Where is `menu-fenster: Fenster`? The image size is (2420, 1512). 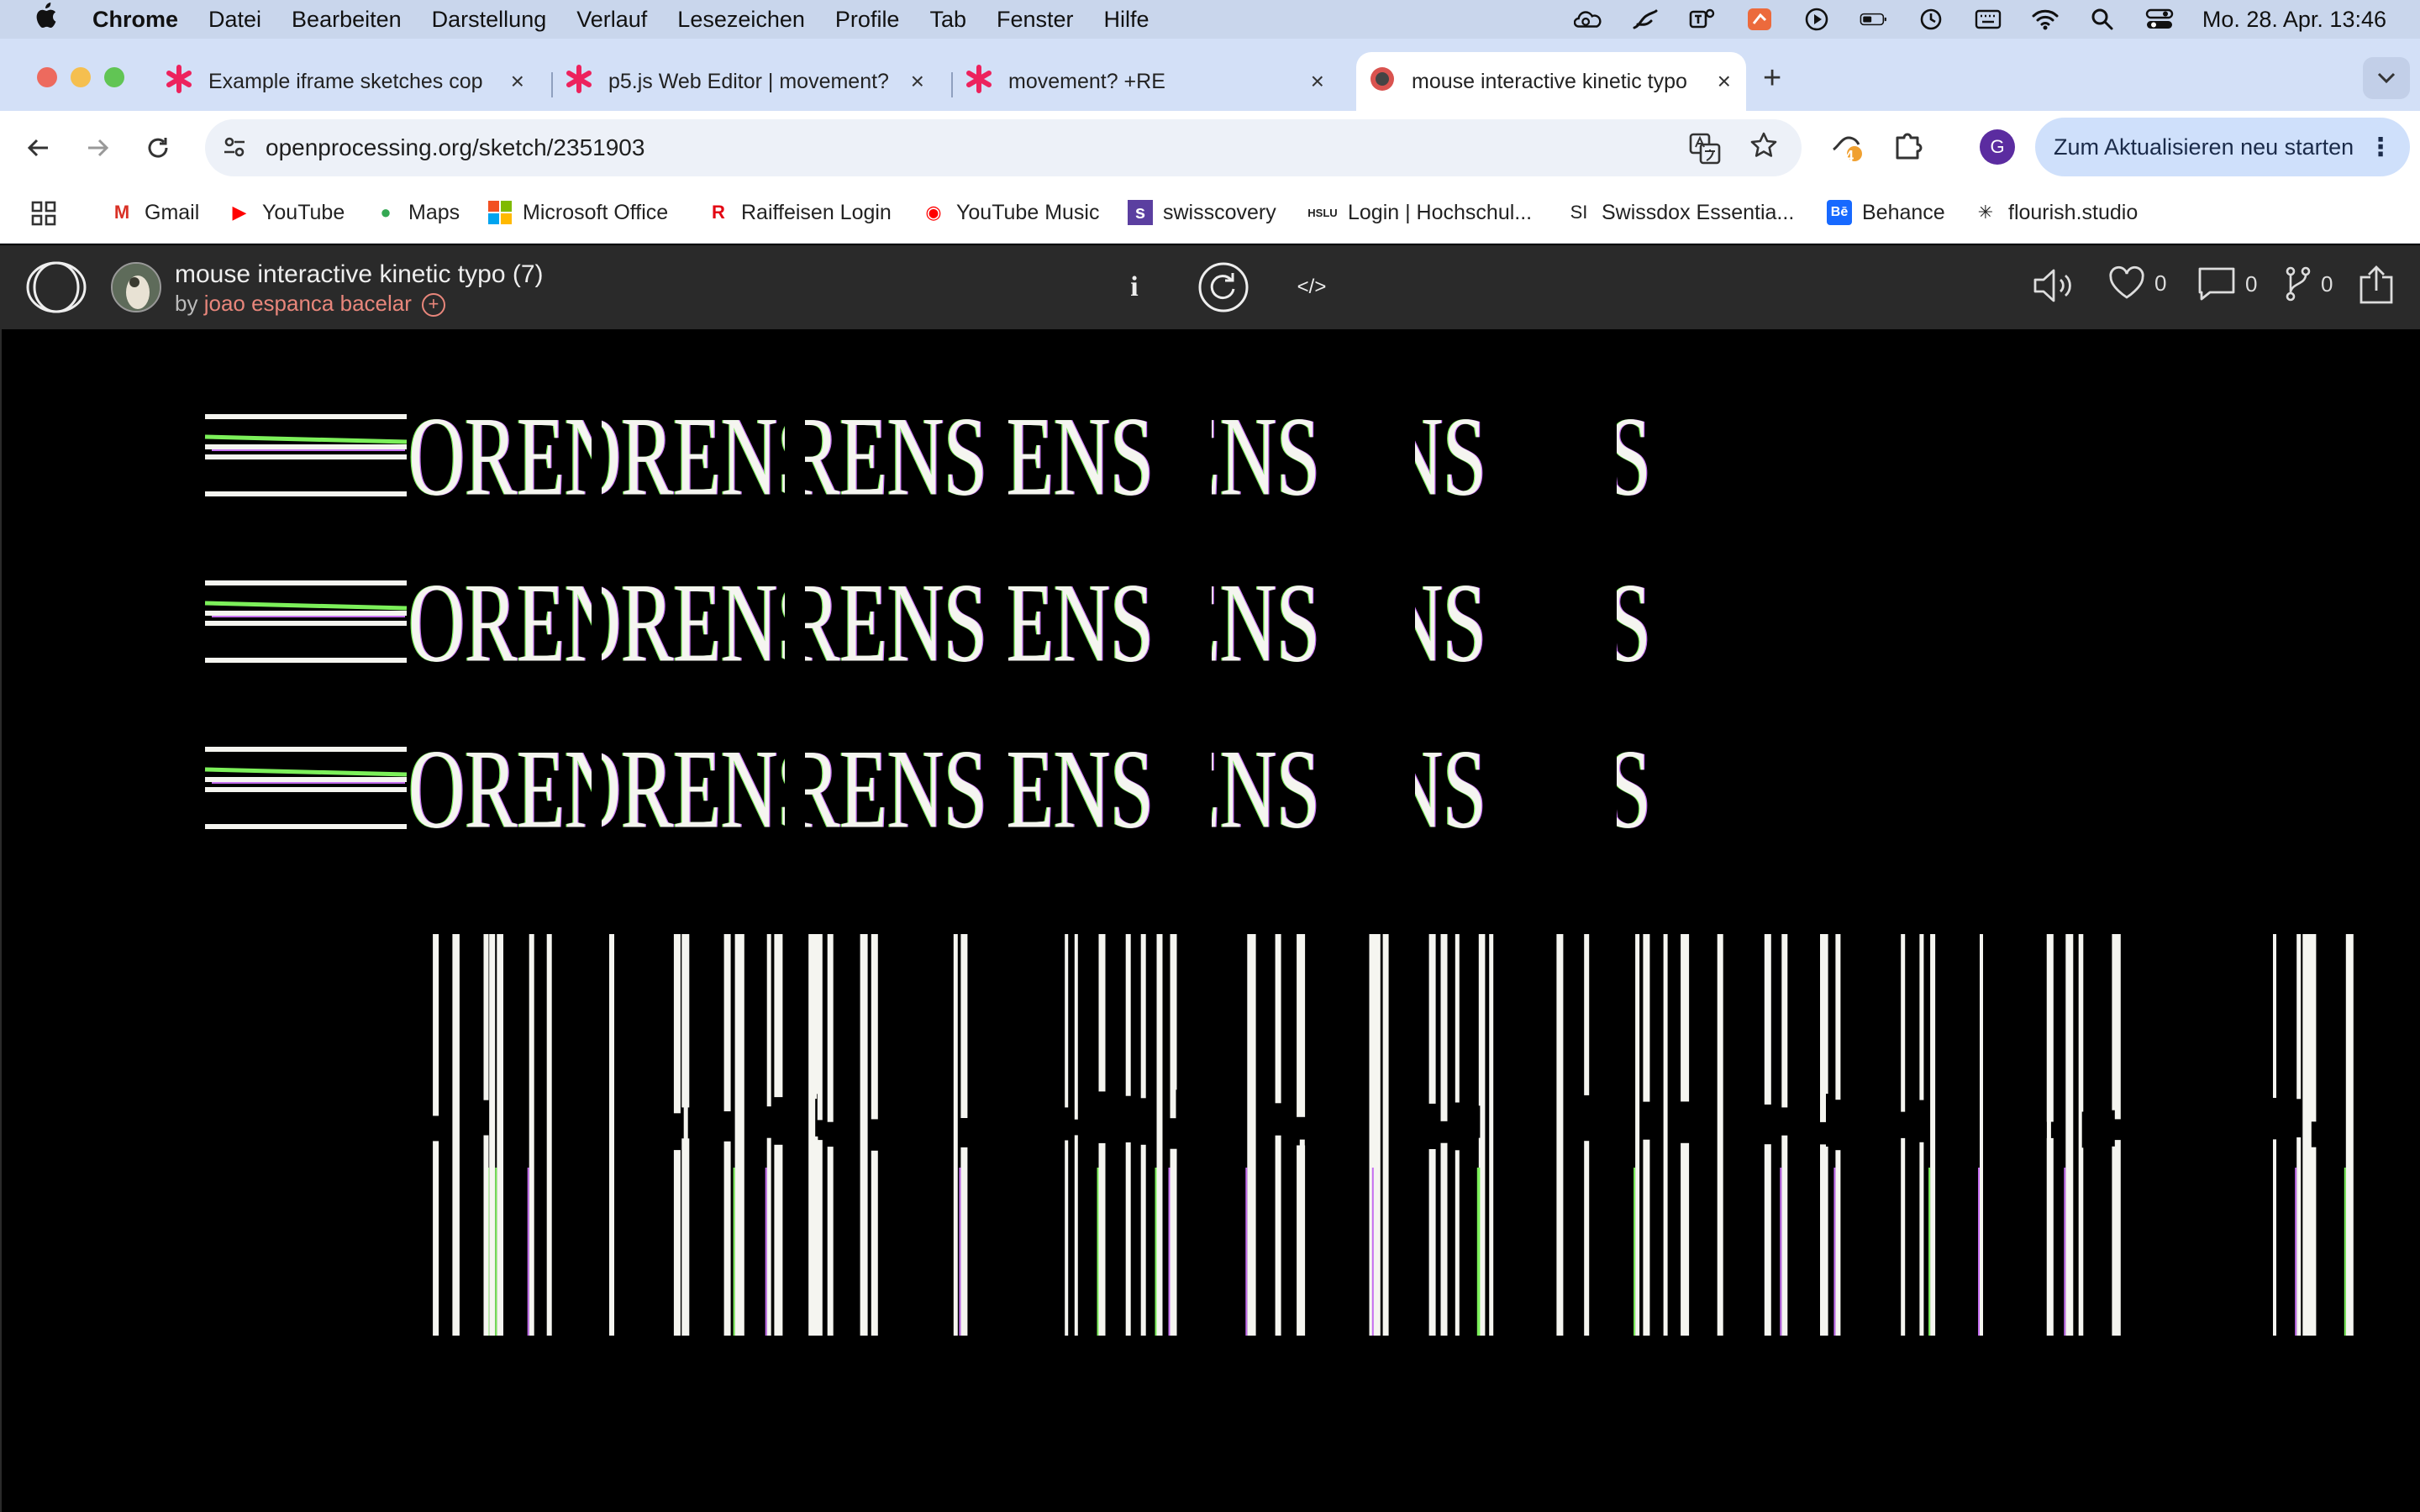 menu-fenster: Fenster is located at coordinates (1035, 20).